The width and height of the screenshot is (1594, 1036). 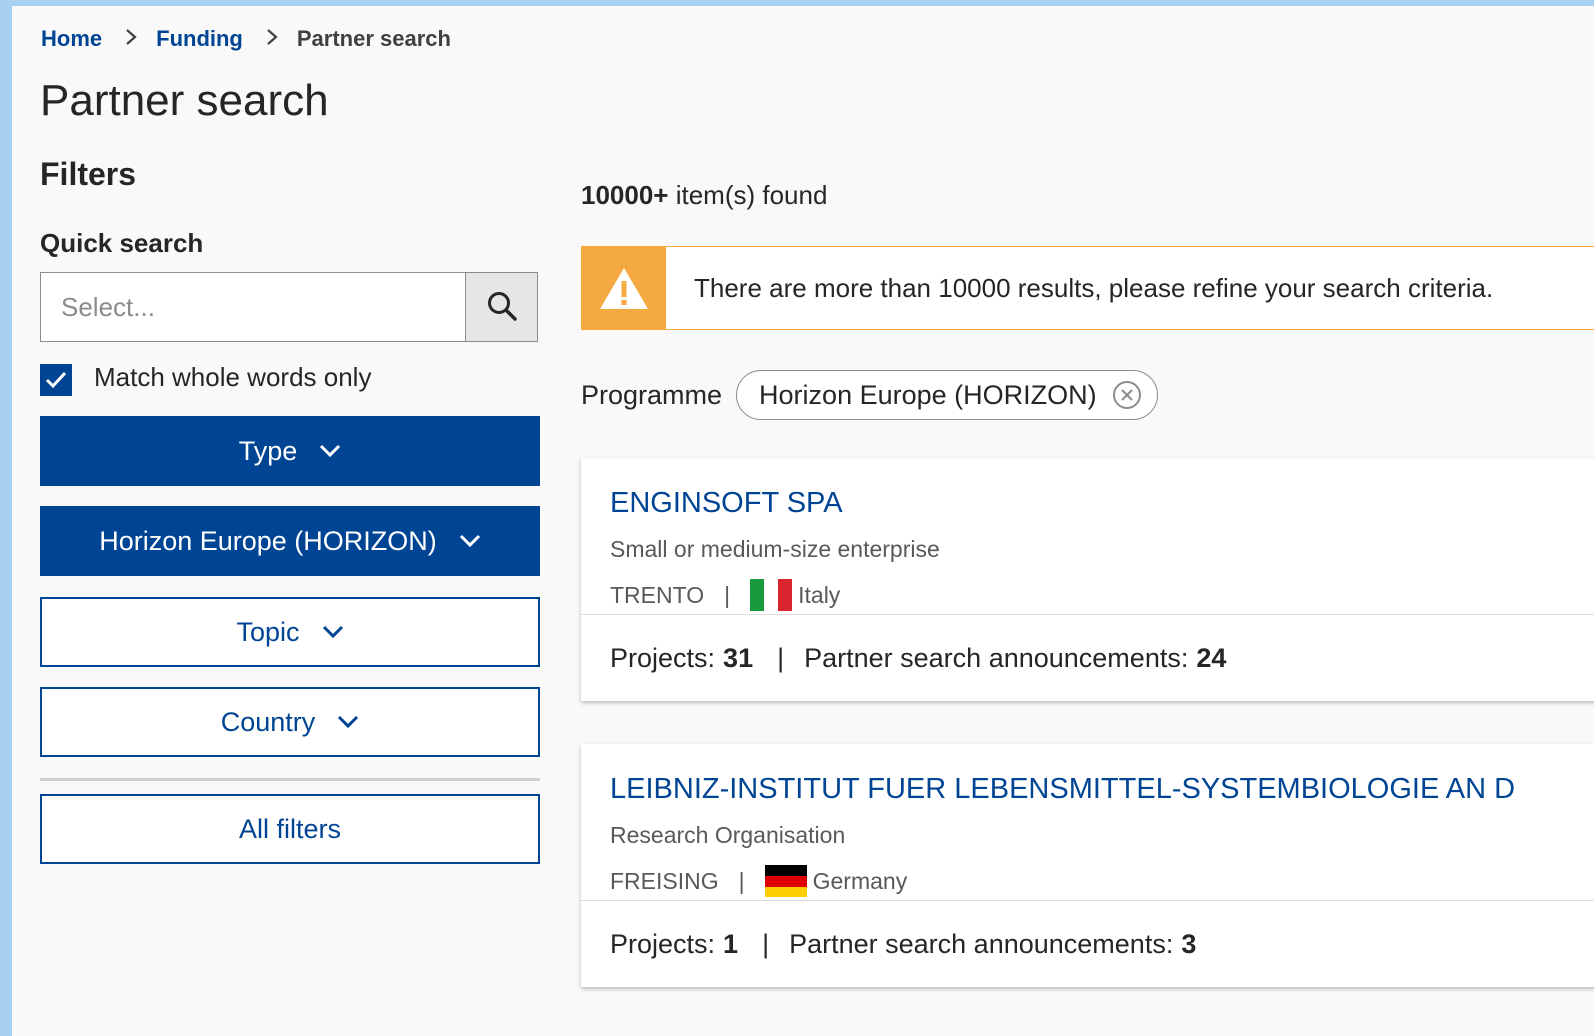 I want to click on quick-search-box, so click(x=289, y=307).